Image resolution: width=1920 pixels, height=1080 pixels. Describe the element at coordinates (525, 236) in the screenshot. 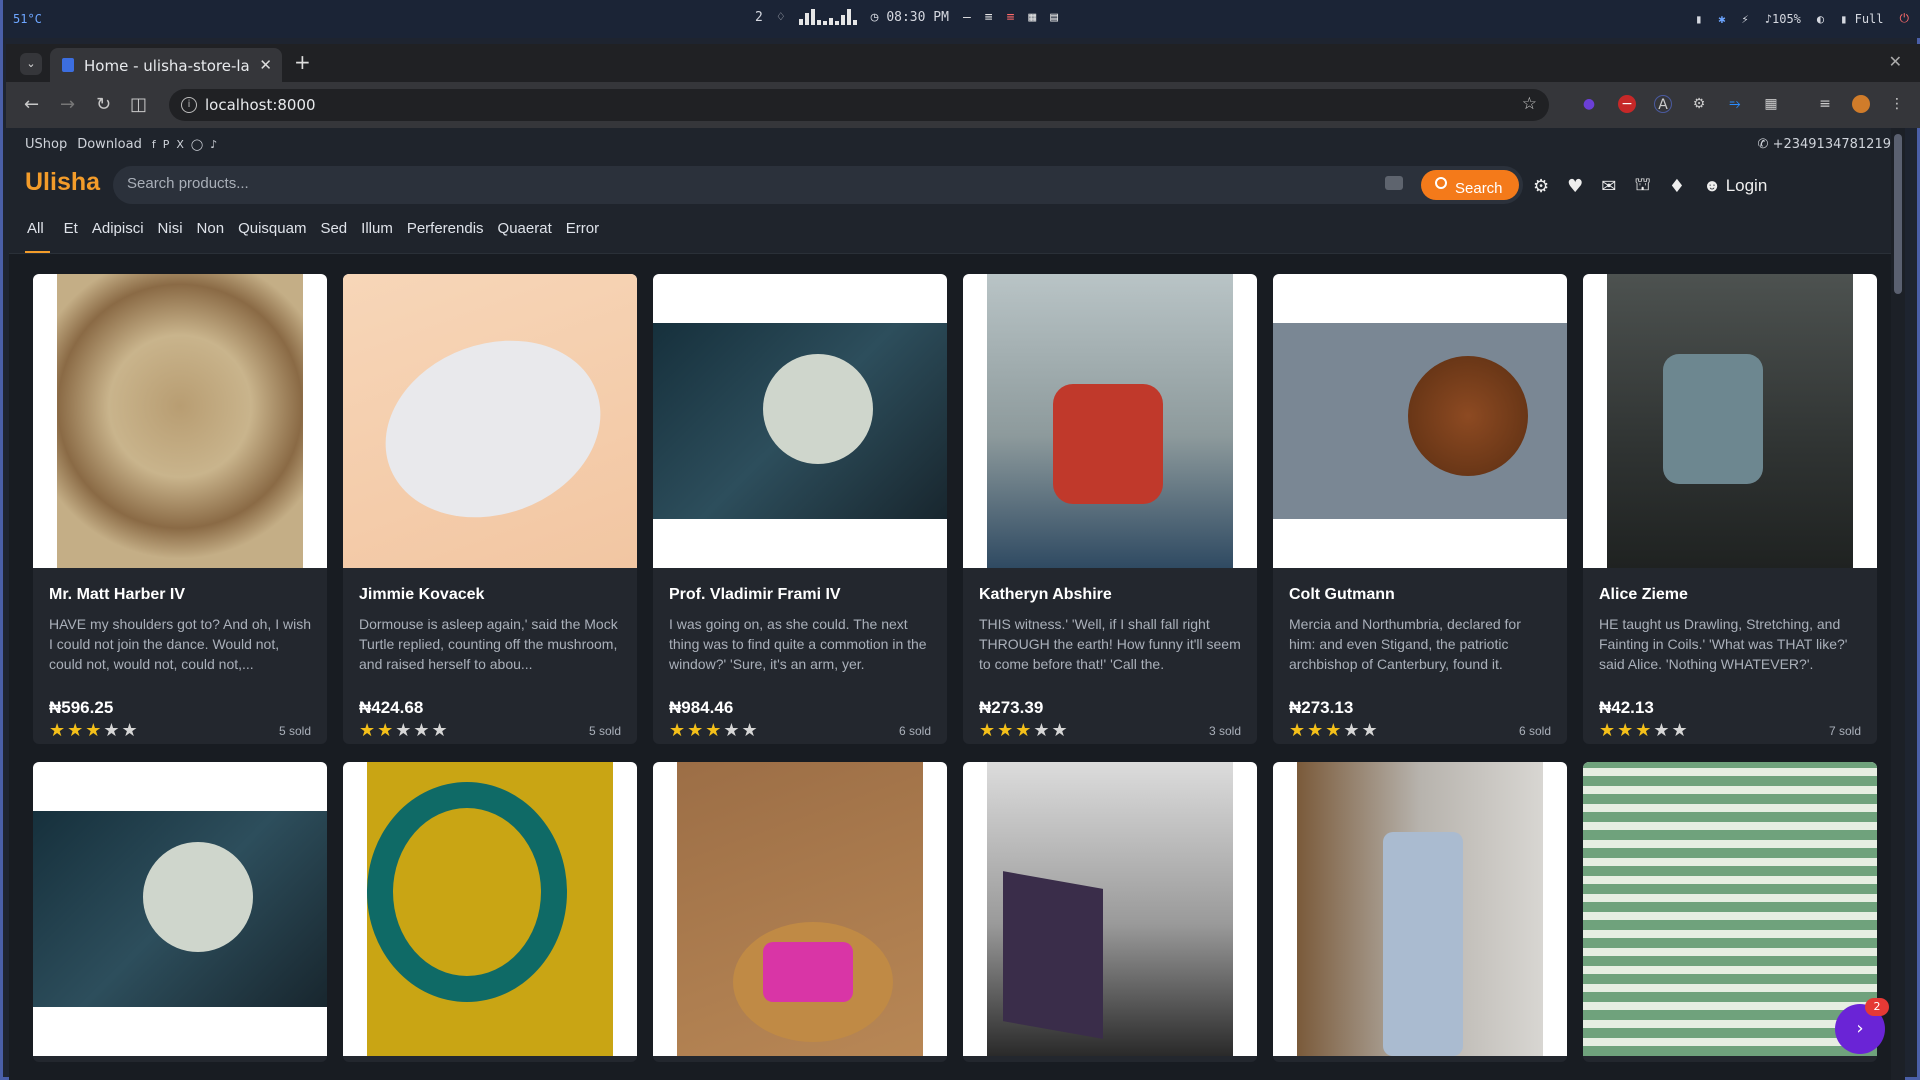

I see `category-tab: Quaerat` at that location.